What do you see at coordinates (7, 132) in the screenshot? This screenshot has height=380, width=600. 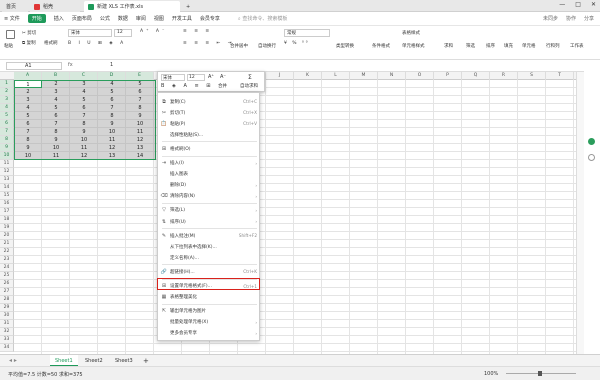 I see `row-header-7: 7` at bounding box center [7, 132].